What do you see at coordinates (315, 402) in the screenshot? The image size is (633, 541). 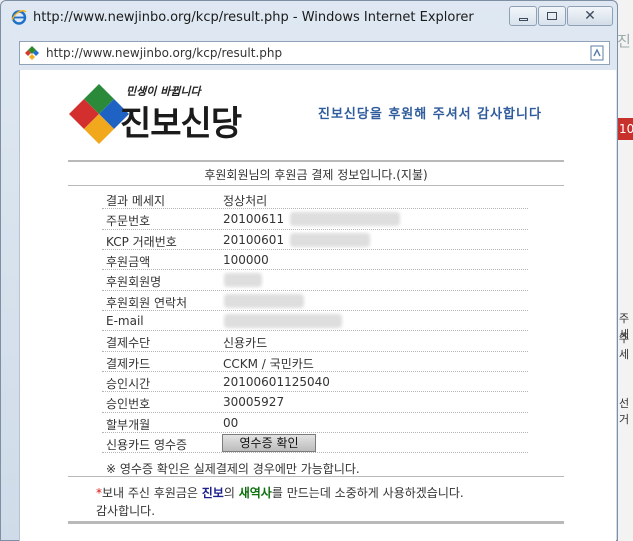 I see `row-approval-number: 승인번호 30005927` at bounding box center [315, 402].